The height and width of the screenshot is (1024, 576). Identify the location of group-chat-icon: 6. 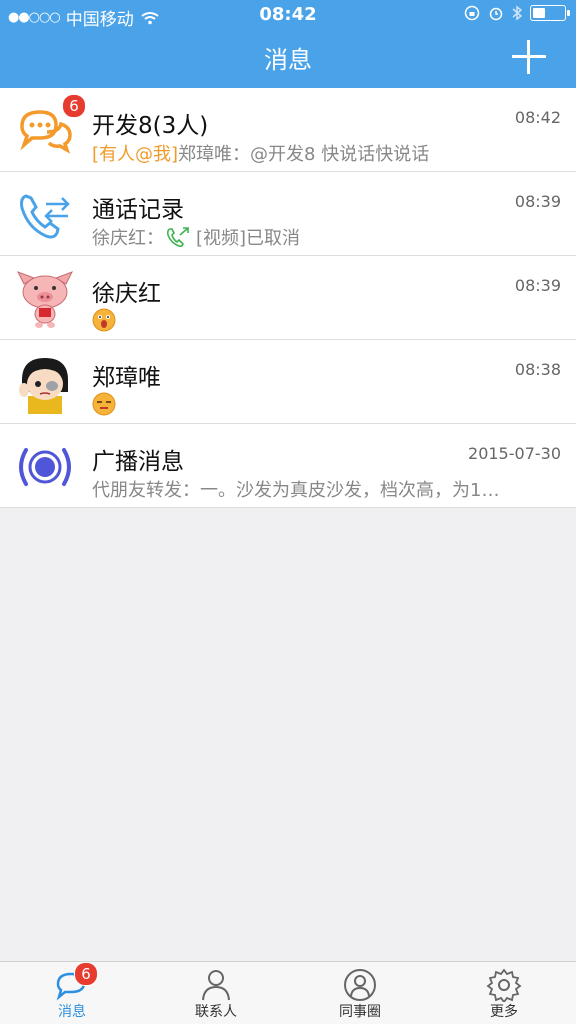
(50, 128).